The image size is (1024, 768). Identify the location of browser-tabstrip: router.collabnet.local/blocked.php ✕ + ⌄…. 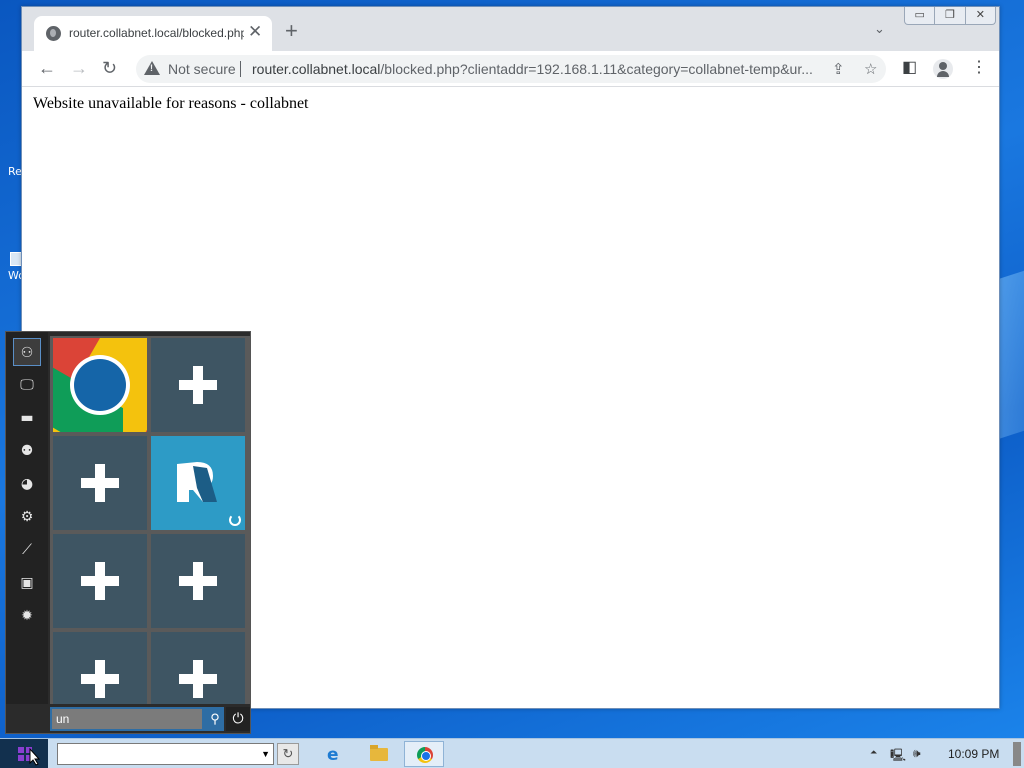
(510, 29).